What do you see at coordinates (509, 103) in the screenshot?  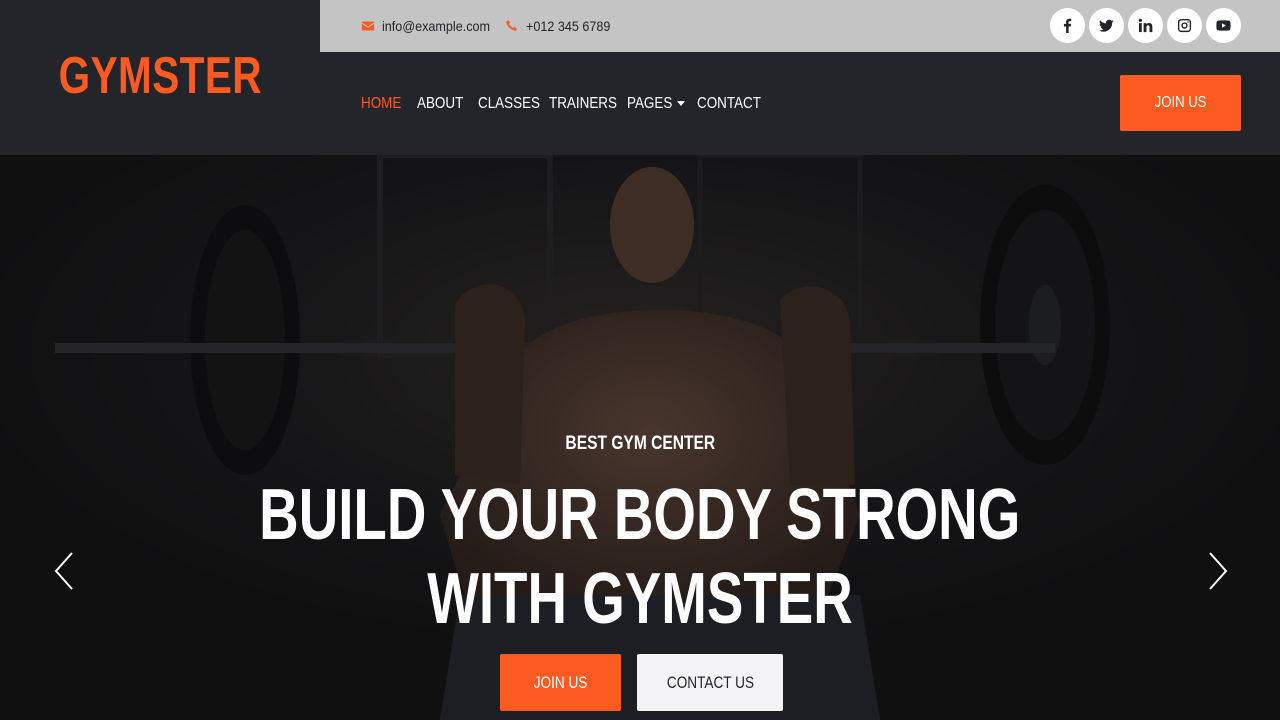 I see `nav-classes-label: CLASSES` at bounding box center [509, 103].